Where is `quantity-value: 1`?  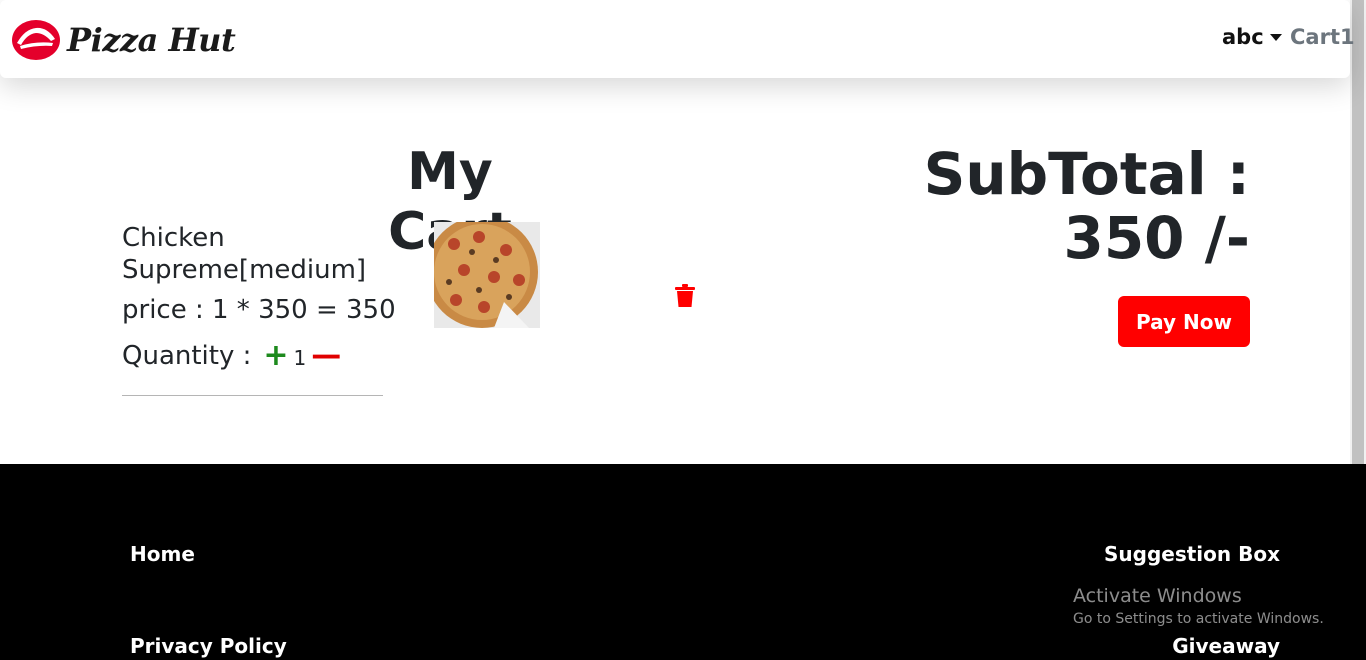
quantity-value: 1 is located at coordinates (300, 357).